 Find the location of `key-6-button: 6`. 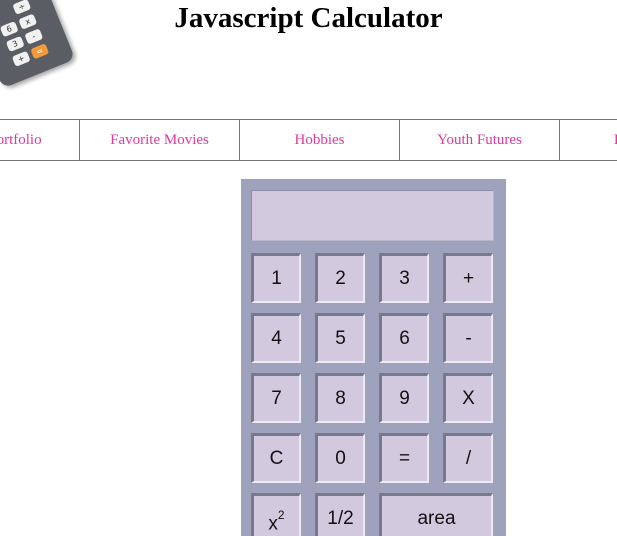

key-6-button: 6 is located at coordinates (404, 338).